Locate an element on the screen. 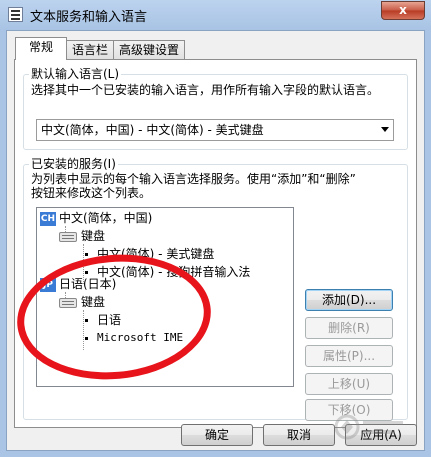 The image size is (431, 457). tree-item-us-keyboard: 中文(简体) - 美式键盘 is located at coordinates (149, 254).